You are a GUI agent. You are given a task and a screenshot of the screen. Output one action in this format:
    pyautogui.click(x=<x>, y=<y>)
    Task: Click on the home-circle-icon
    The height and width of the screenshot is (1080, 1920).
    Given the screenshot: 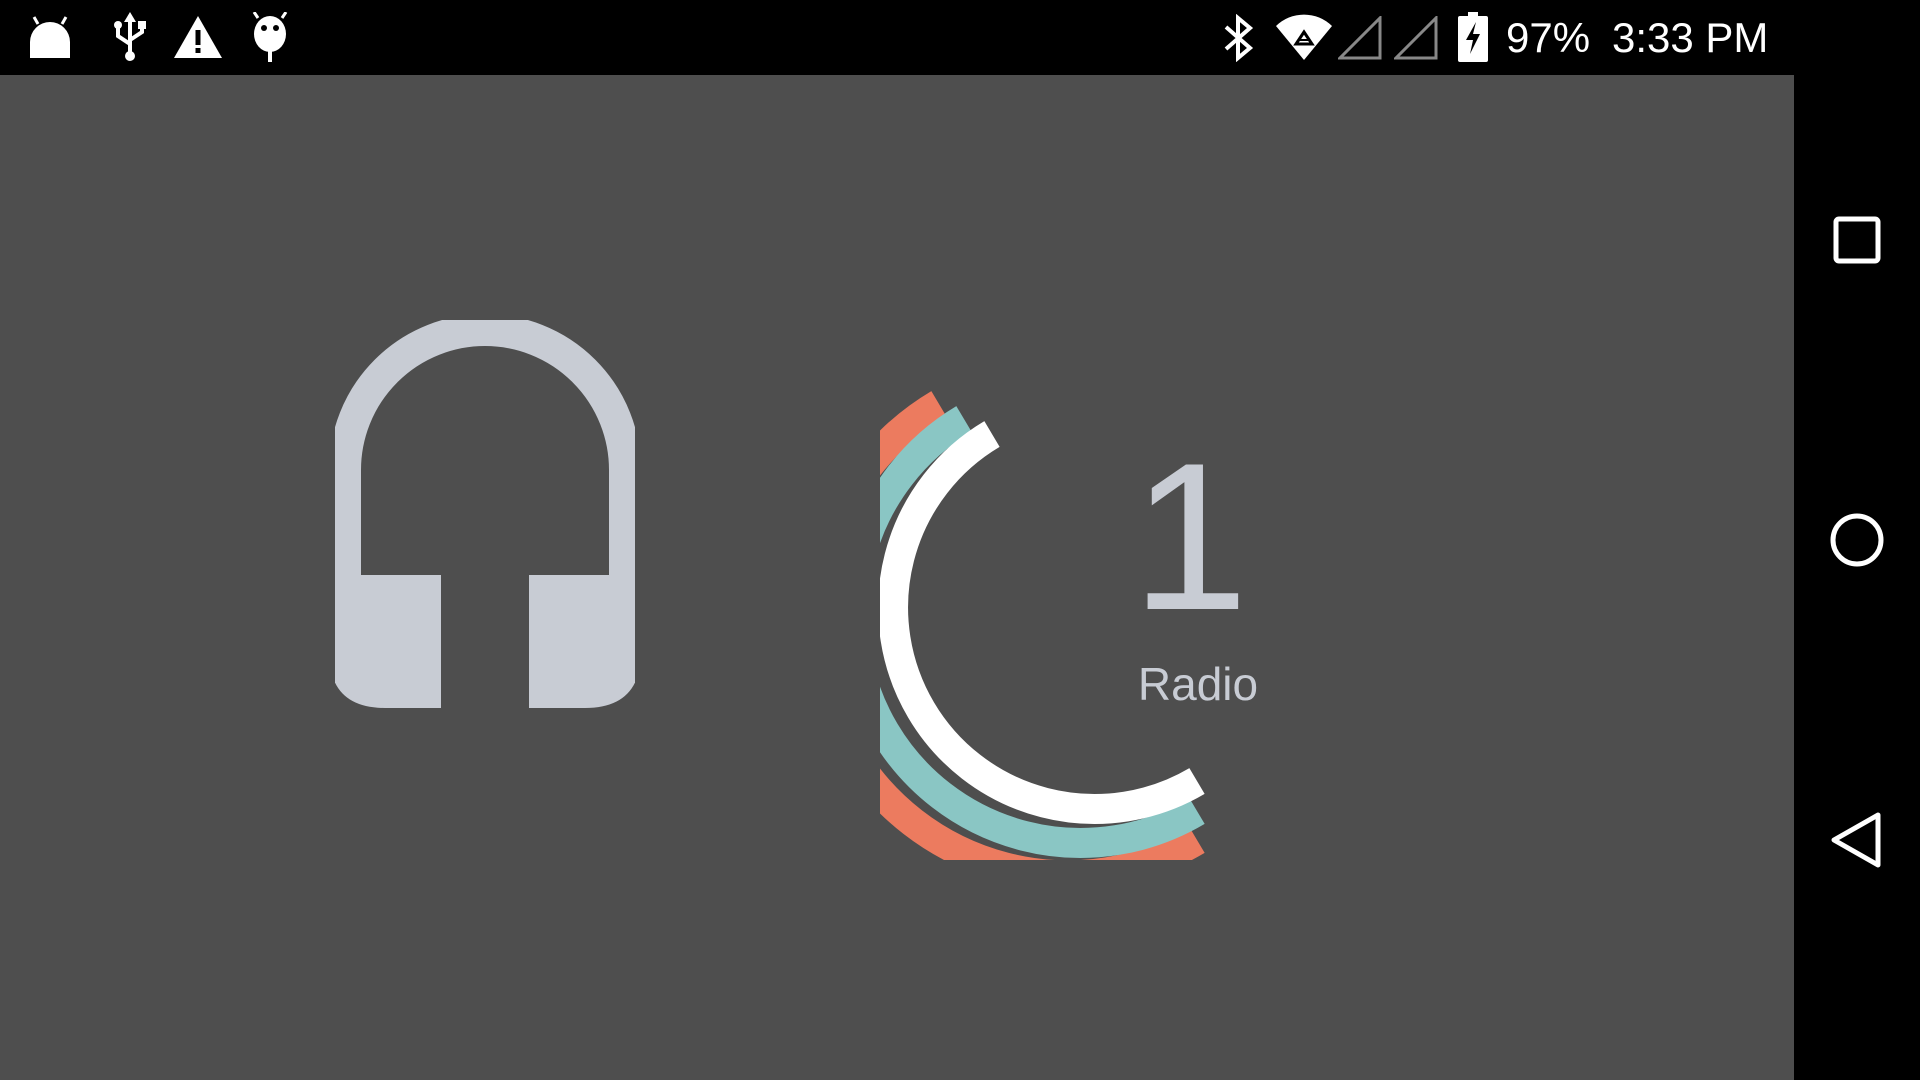 What is the action you would take?
    pyautogui.click(x=1857, y=540)
    